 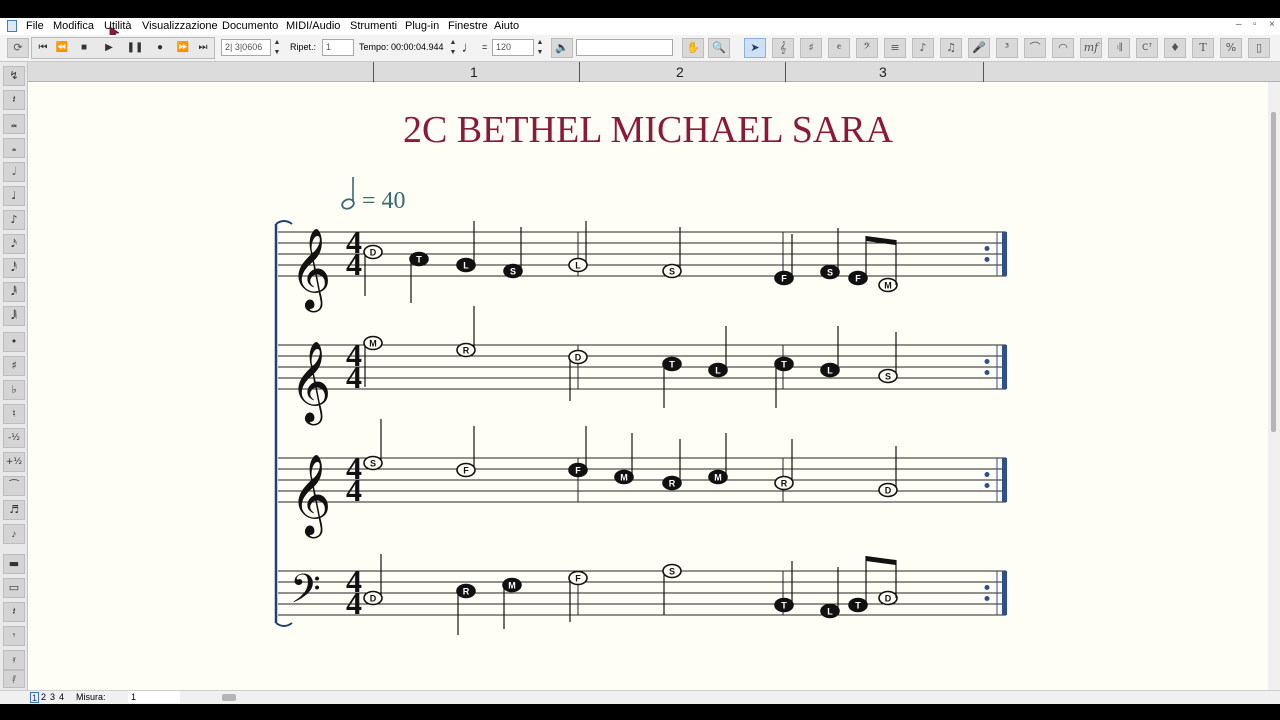 I want to click on half-note-icon: 𝅗𝅥, so click(x=14, y=172).